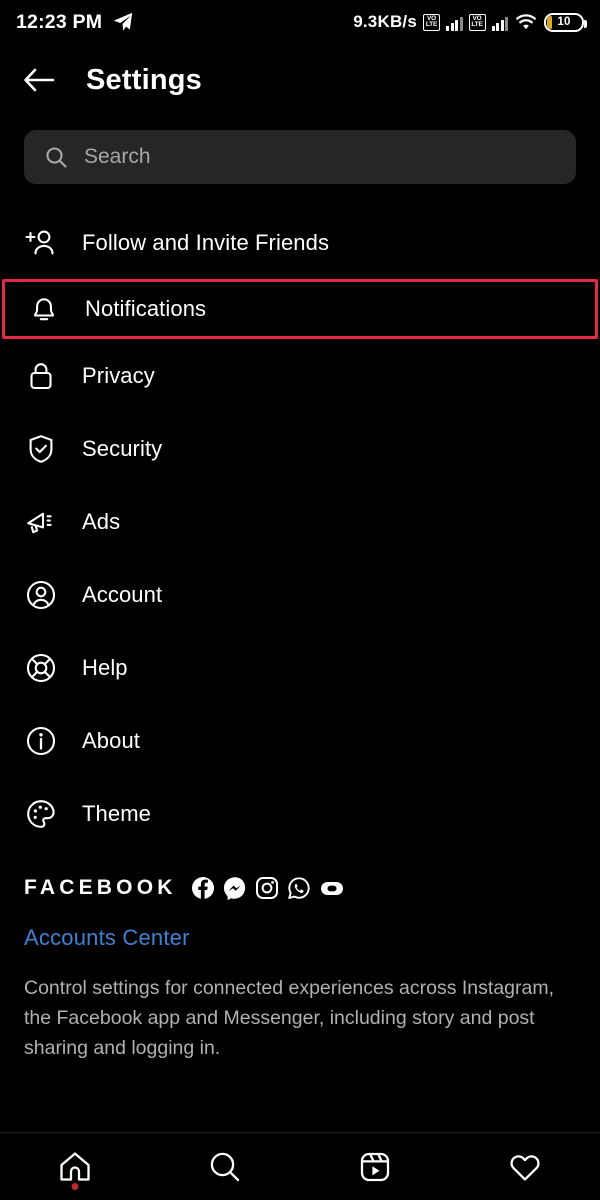 The height and width of the screenshot is (1200, 600). Describe the element at coordinates (41, 243) in the screenshot. I see `person-add-icon` at that location.